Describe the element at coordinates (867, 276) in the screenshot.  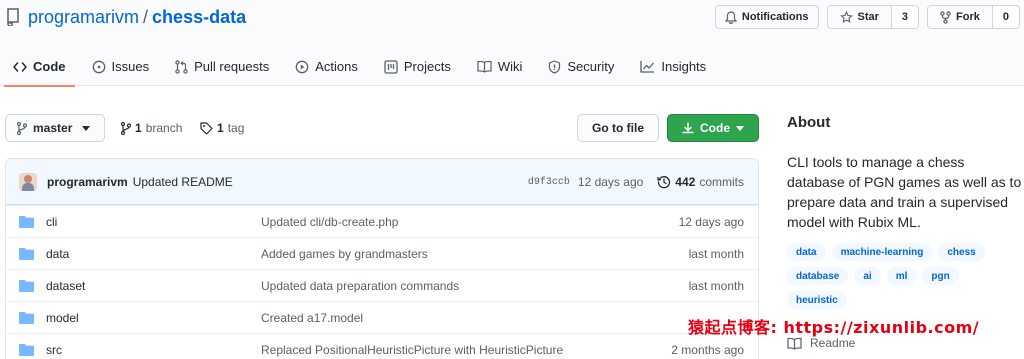
I see `topic-tag: ai` at that location.